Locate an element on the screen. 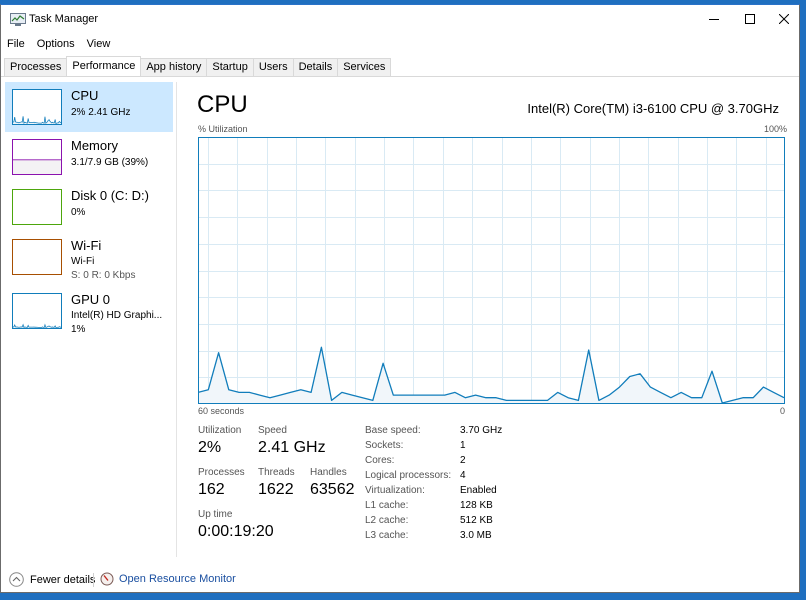 The height and width of the screenshot is (600, 806). open-resource-monitor-link: Open Resource Monitor is located at coordinates (168, 579).